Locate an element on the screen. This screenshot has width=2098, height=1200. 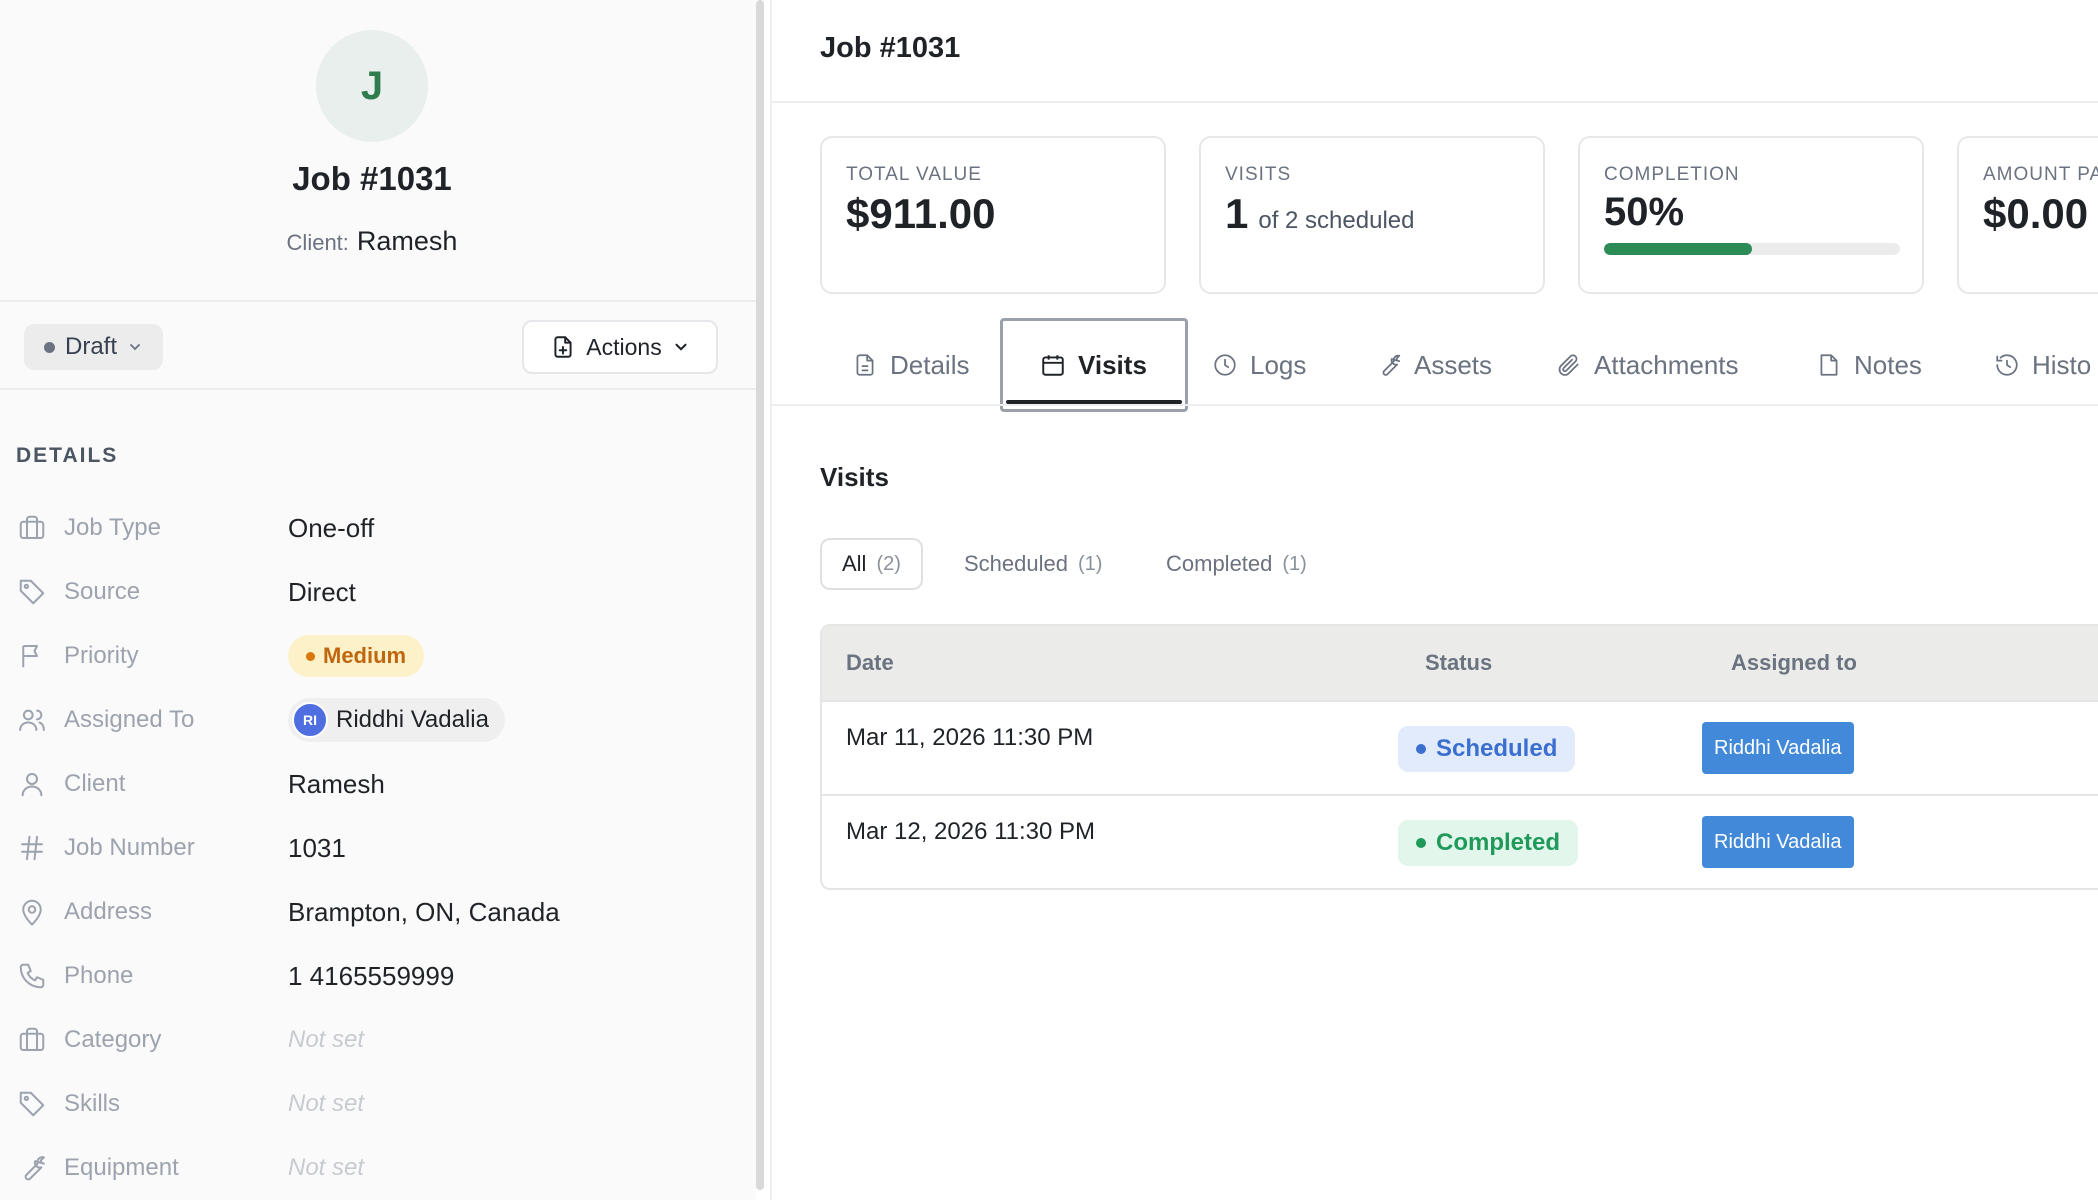
detail-row-assigned-to: Assigned To RI Riddhi Vadalia is located at coordinates (376, 720).